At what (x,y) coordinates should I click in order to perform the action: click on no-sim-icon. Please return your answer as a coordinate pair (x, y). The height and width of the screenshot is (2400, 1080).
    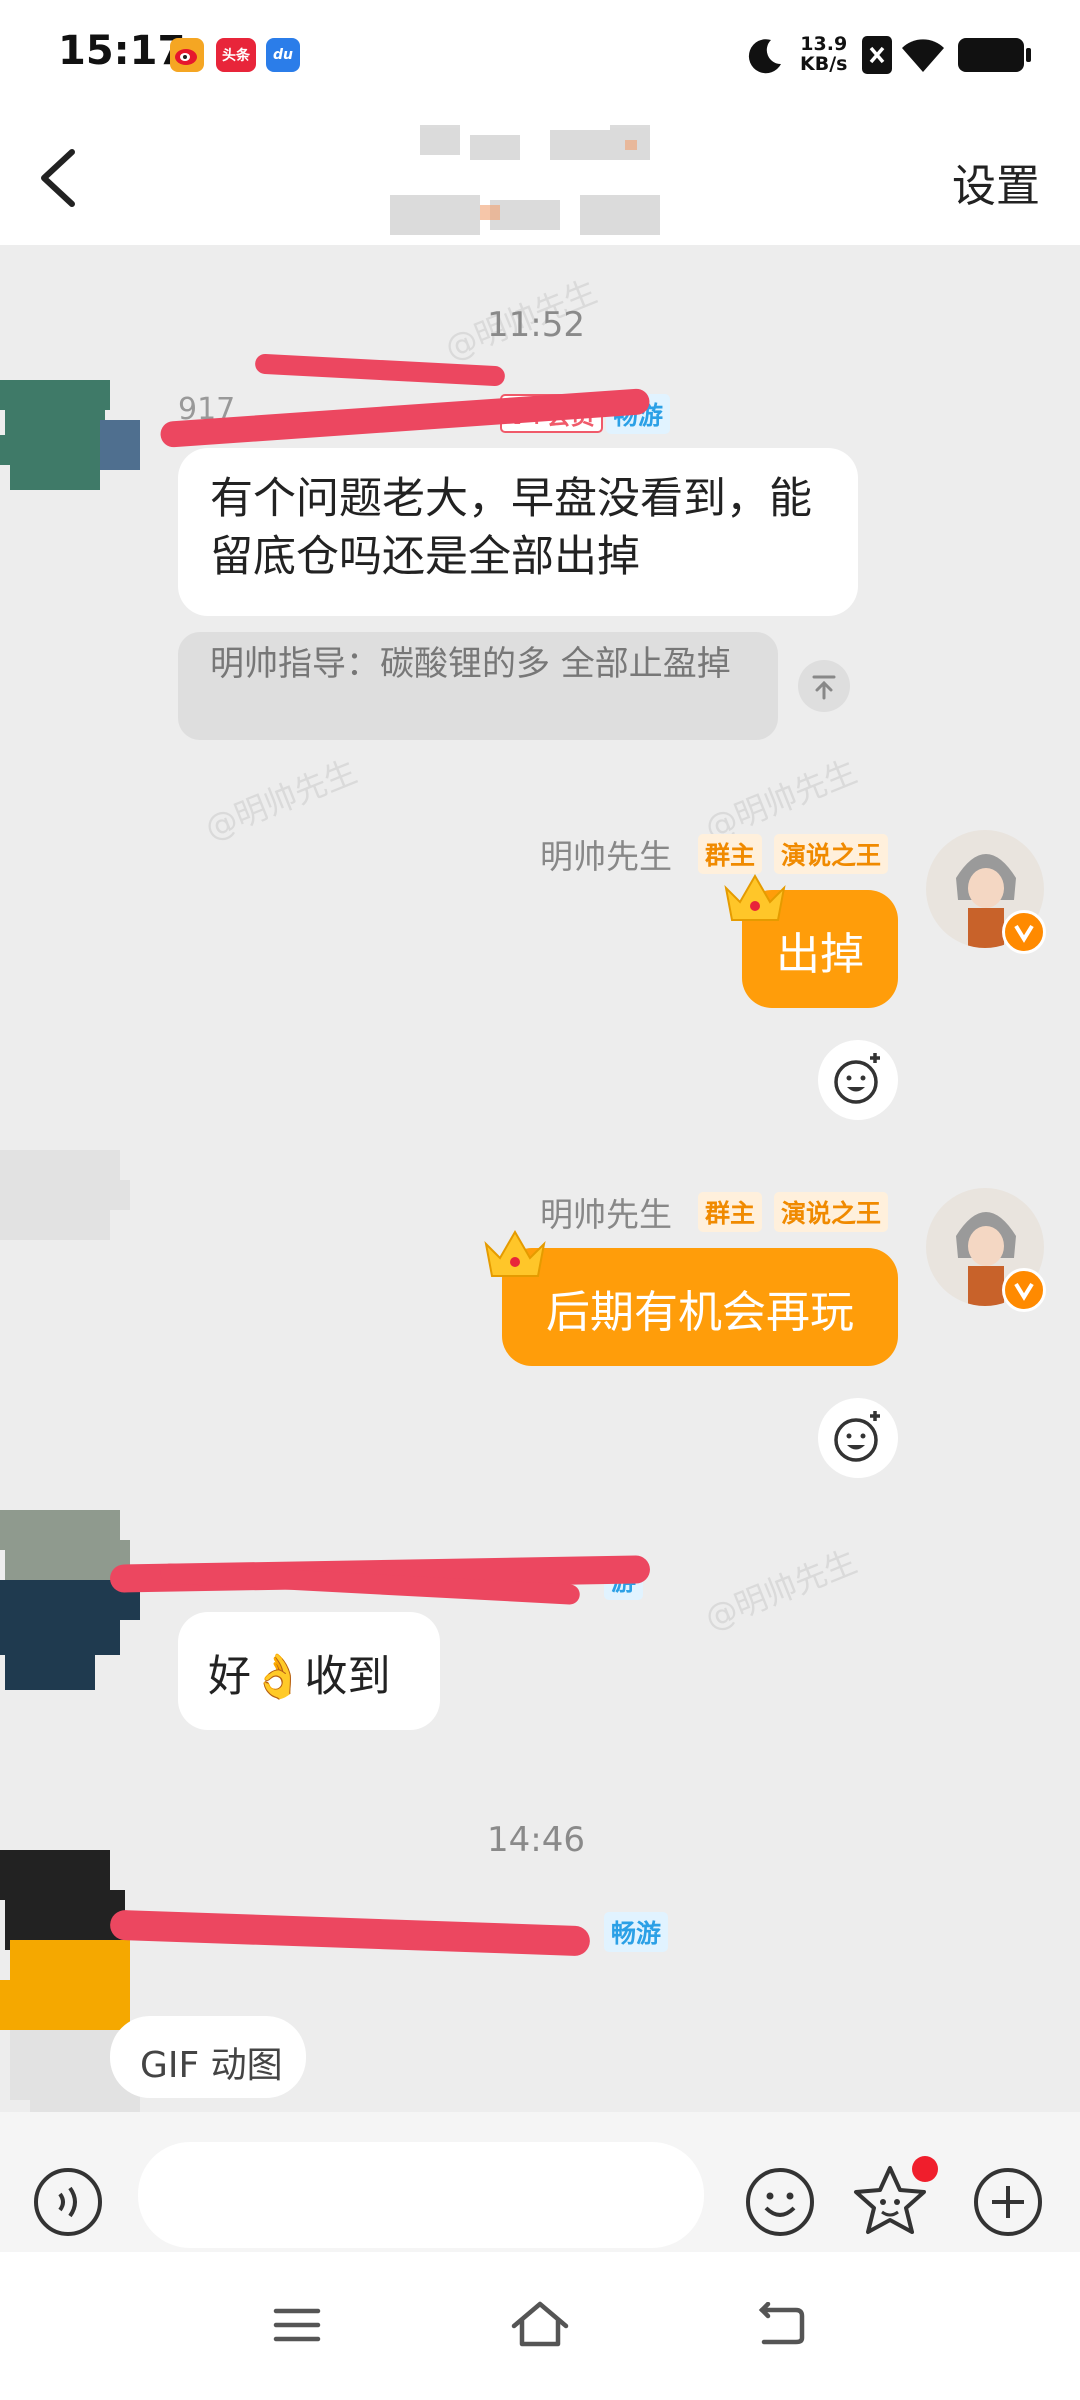
    Looking at the image, I should click on (877, 55).